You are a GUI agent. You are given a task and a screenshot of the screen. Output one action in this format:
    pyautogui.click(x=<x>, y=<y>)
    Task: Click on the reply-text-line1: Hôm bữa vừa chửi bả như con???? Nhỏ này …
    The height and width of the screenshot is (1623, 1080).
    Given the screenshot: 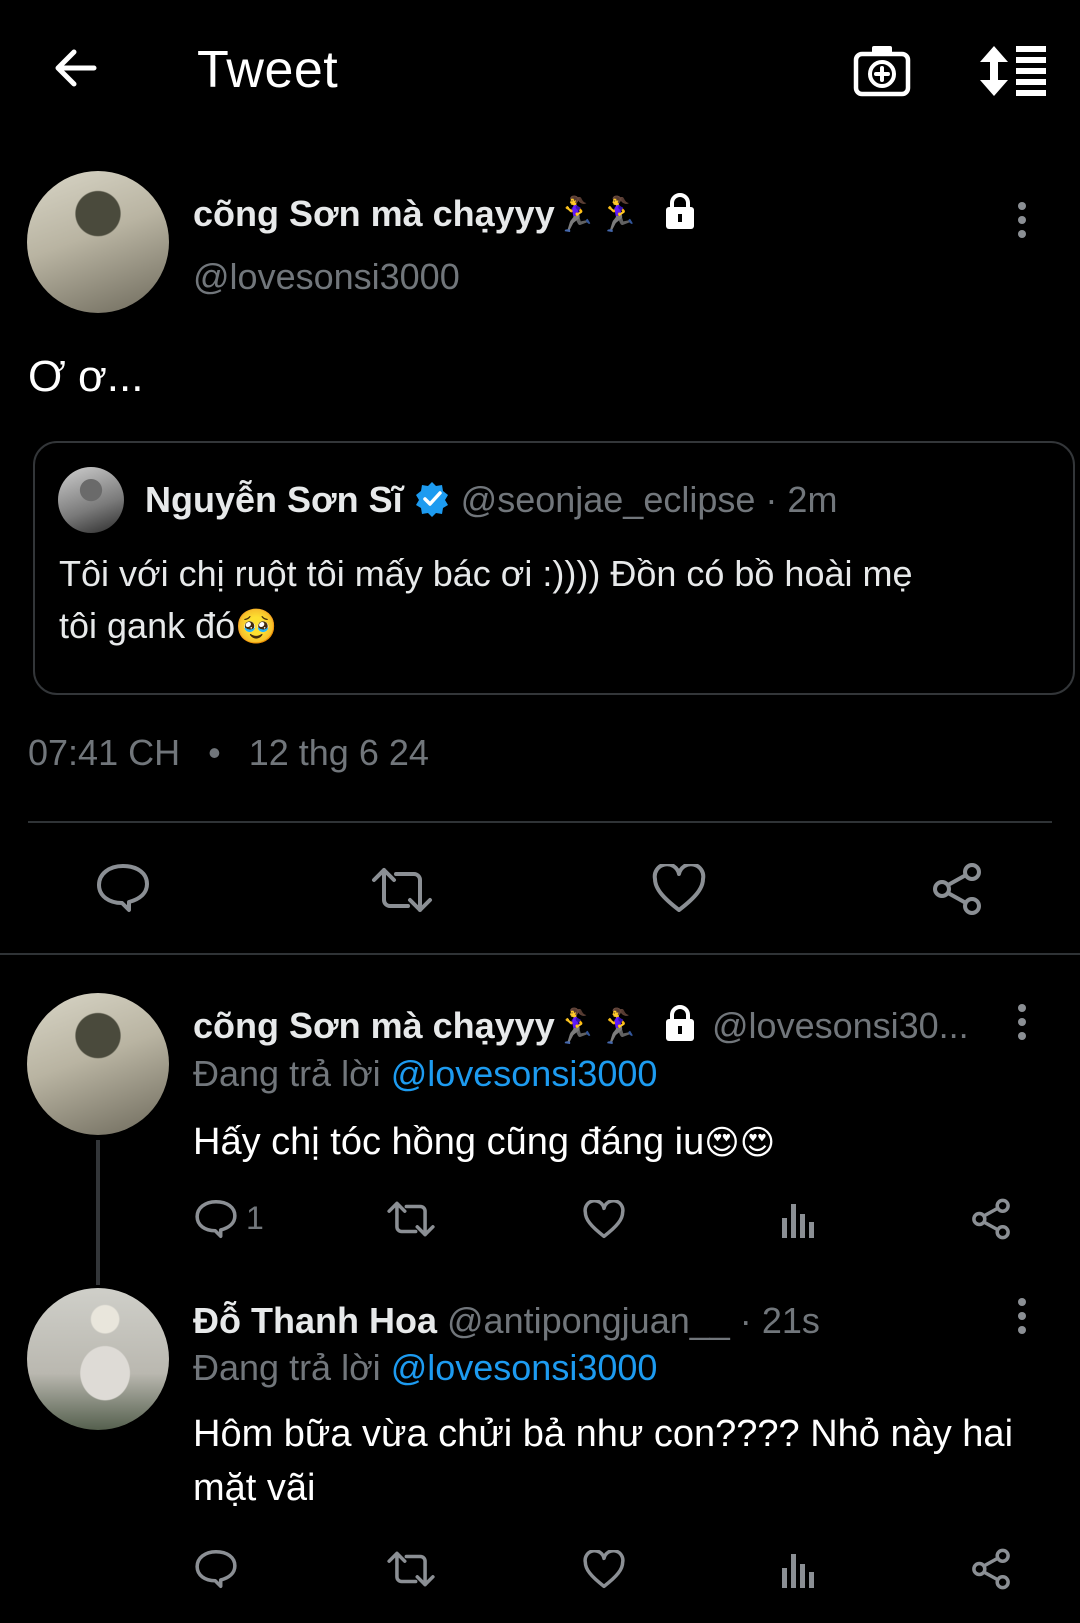 What is the action you would take?
    pyautogui.click(x=603, y=1434)
    